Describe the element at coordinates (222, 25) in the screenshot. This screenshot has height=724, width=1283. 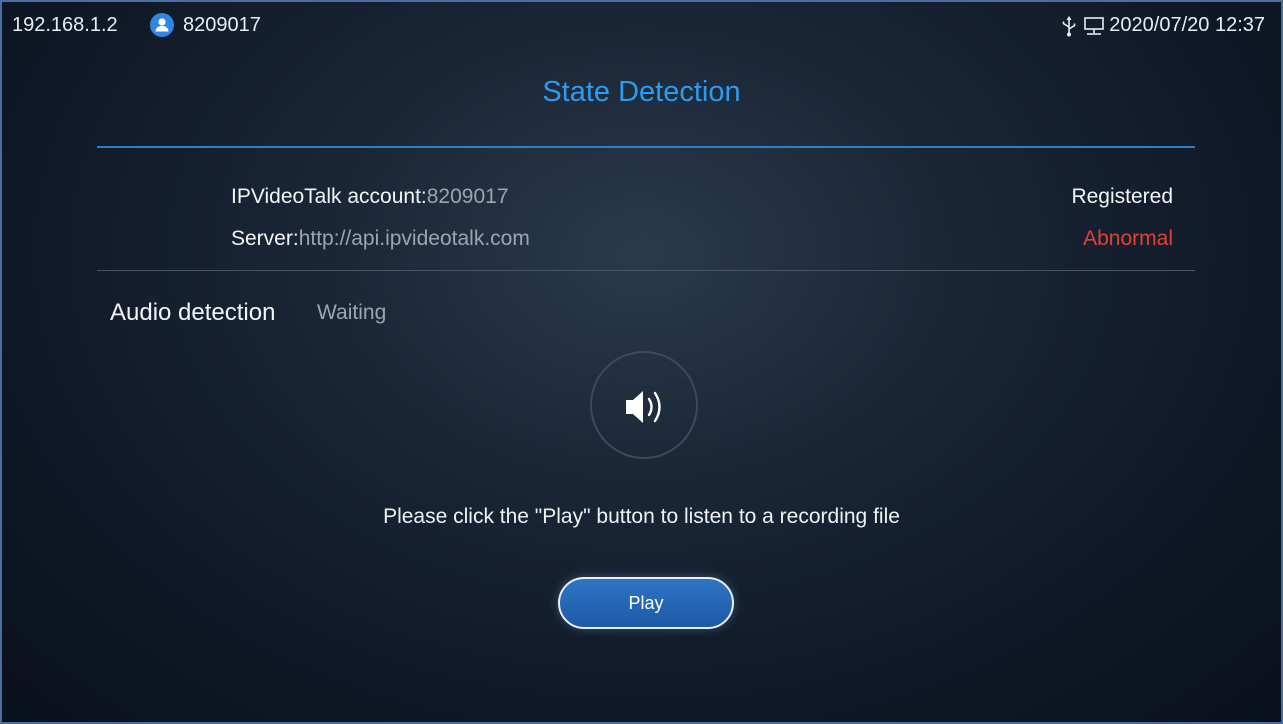
I see `account-number: 8209017` at that location.